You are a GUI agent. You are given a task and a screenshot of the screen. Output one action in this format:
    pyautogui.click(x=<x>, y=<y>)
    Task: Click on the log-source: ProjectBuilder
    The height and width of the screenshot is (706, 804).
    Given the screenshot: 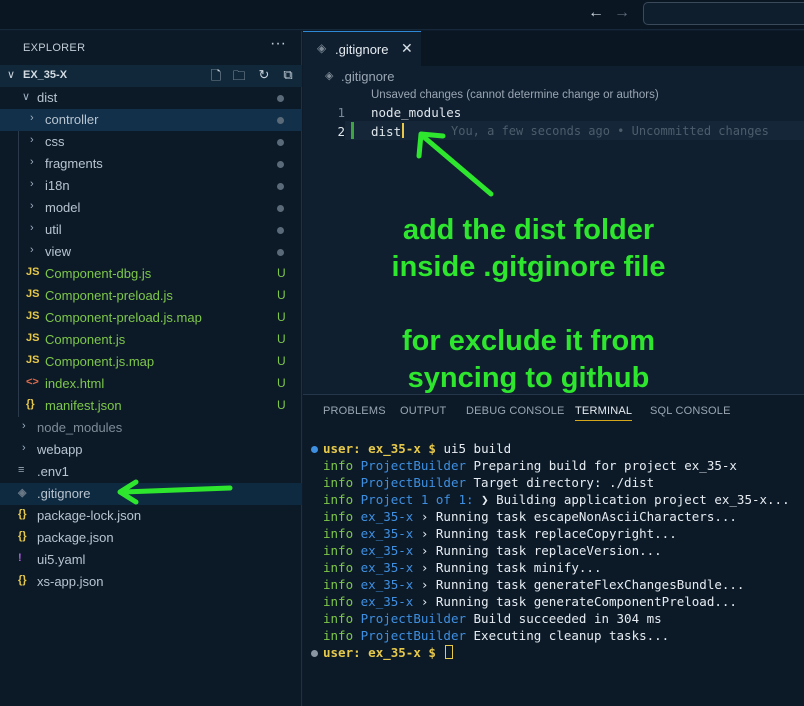 What is the action you would take?
    pyautogui.click(x=413, y=465)
    